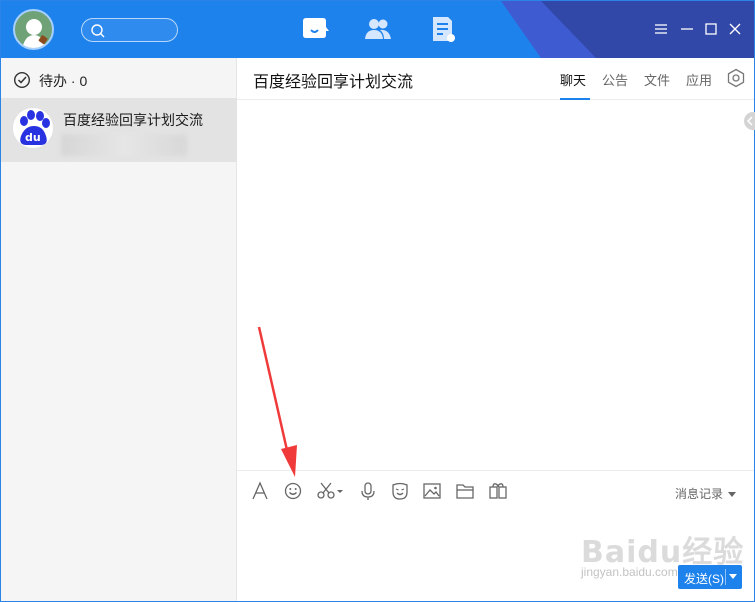  Describe the element at coordinates (495, 555) in the screenshot. I see `message-input: 发送(S)` at that location.